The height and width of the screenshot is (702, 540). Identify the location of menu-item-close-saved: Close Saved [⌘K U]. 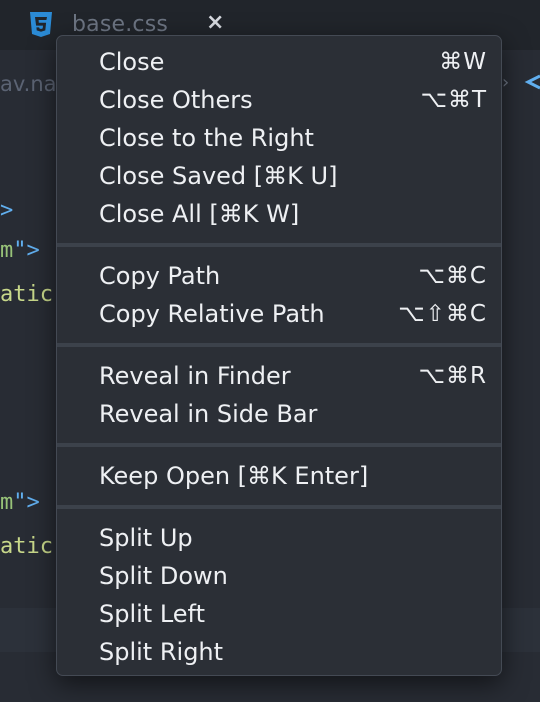
(279, 176).